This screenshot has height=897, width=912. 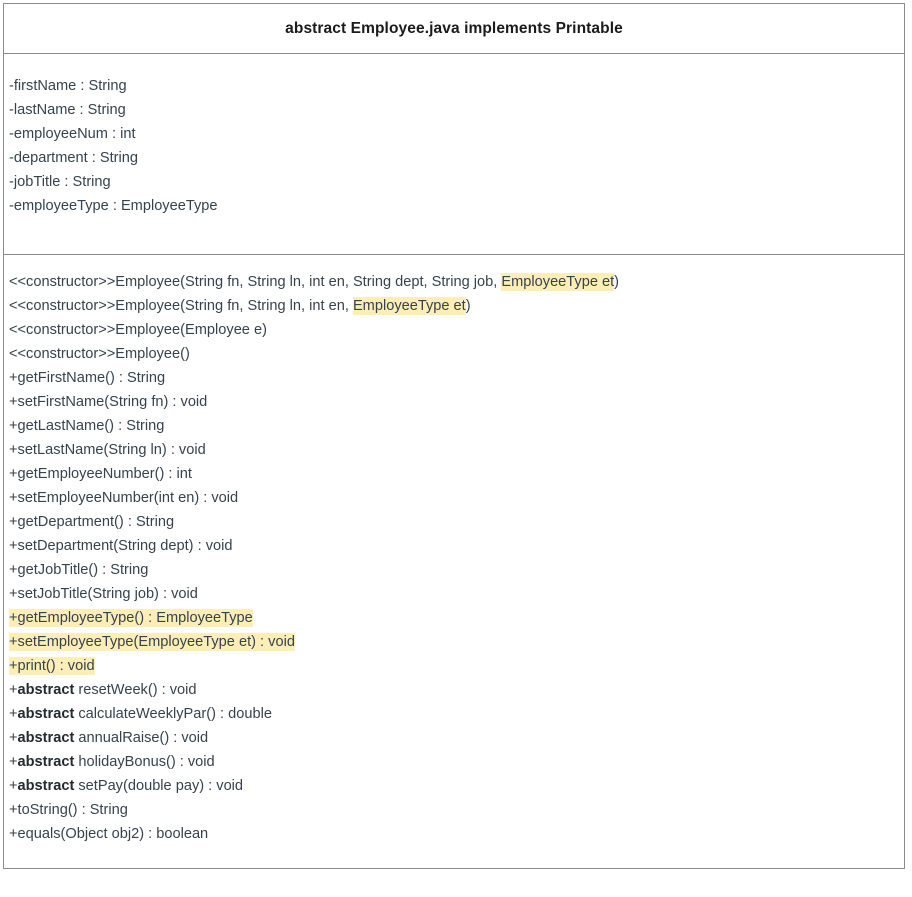 What do you see at coordinates (109, 834) in the screenshot?
I see `uml-operation-text: +equals(Object obj2) : boolean` at bounding box center [109, 834].